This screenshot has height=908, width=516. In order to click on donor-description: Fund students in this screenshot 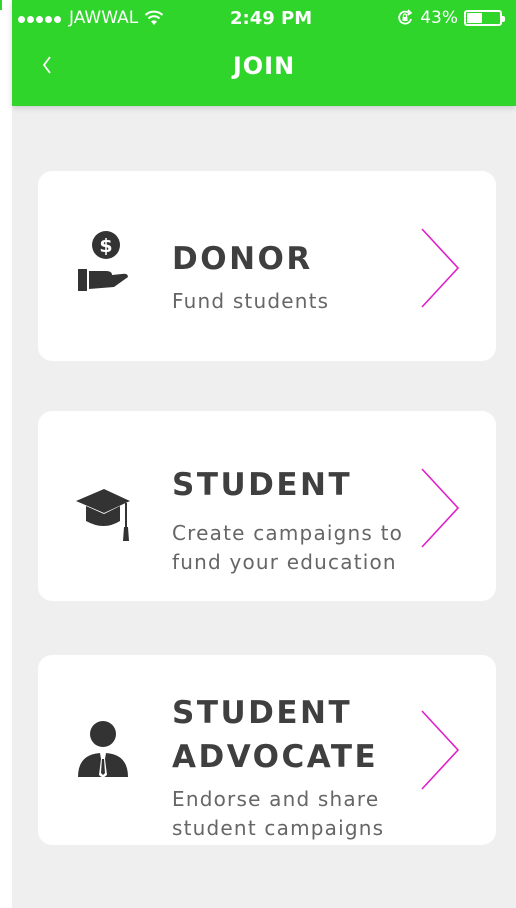, I will do `click(251, 301)`.